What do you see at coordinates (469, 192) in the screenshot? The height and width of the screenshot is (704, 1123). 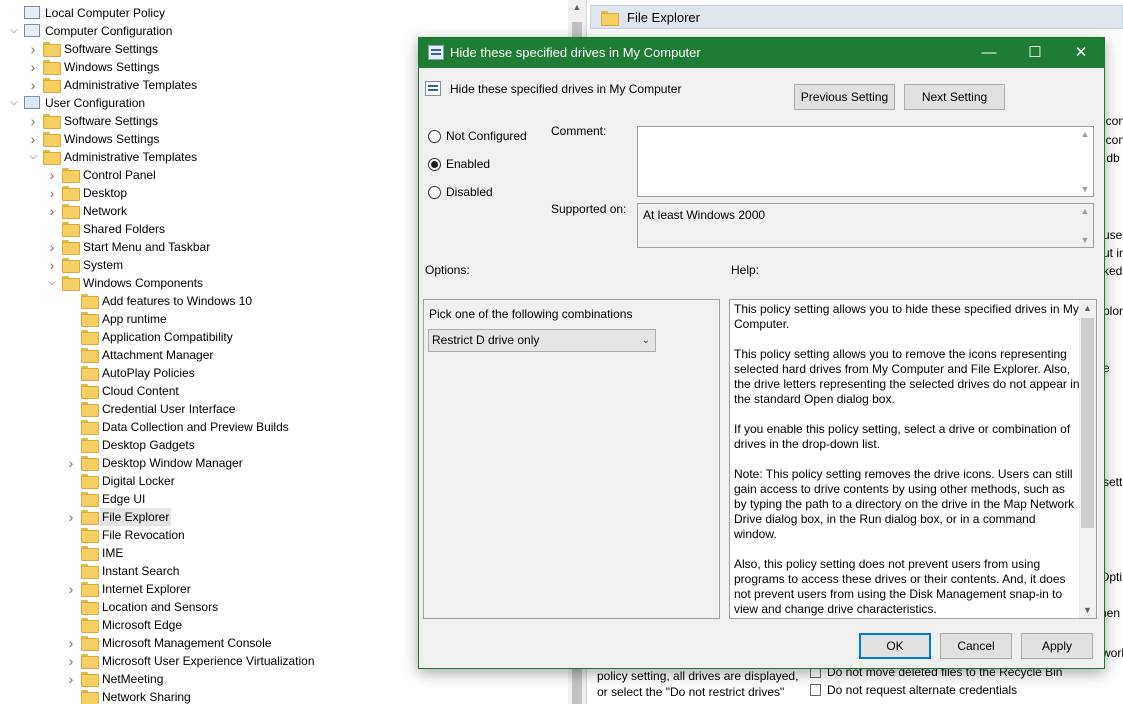 I see `radio-disabled-label: Disabled` at bounding box center [469, 192].